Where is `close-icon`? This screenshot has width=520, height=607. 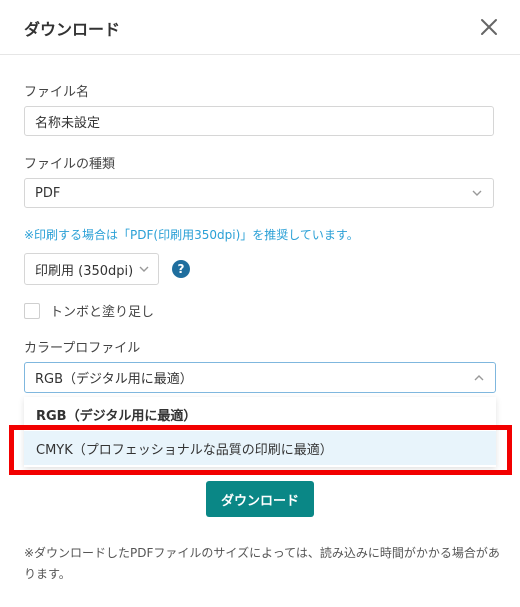 close-icon is located at coordinates (489, 27).